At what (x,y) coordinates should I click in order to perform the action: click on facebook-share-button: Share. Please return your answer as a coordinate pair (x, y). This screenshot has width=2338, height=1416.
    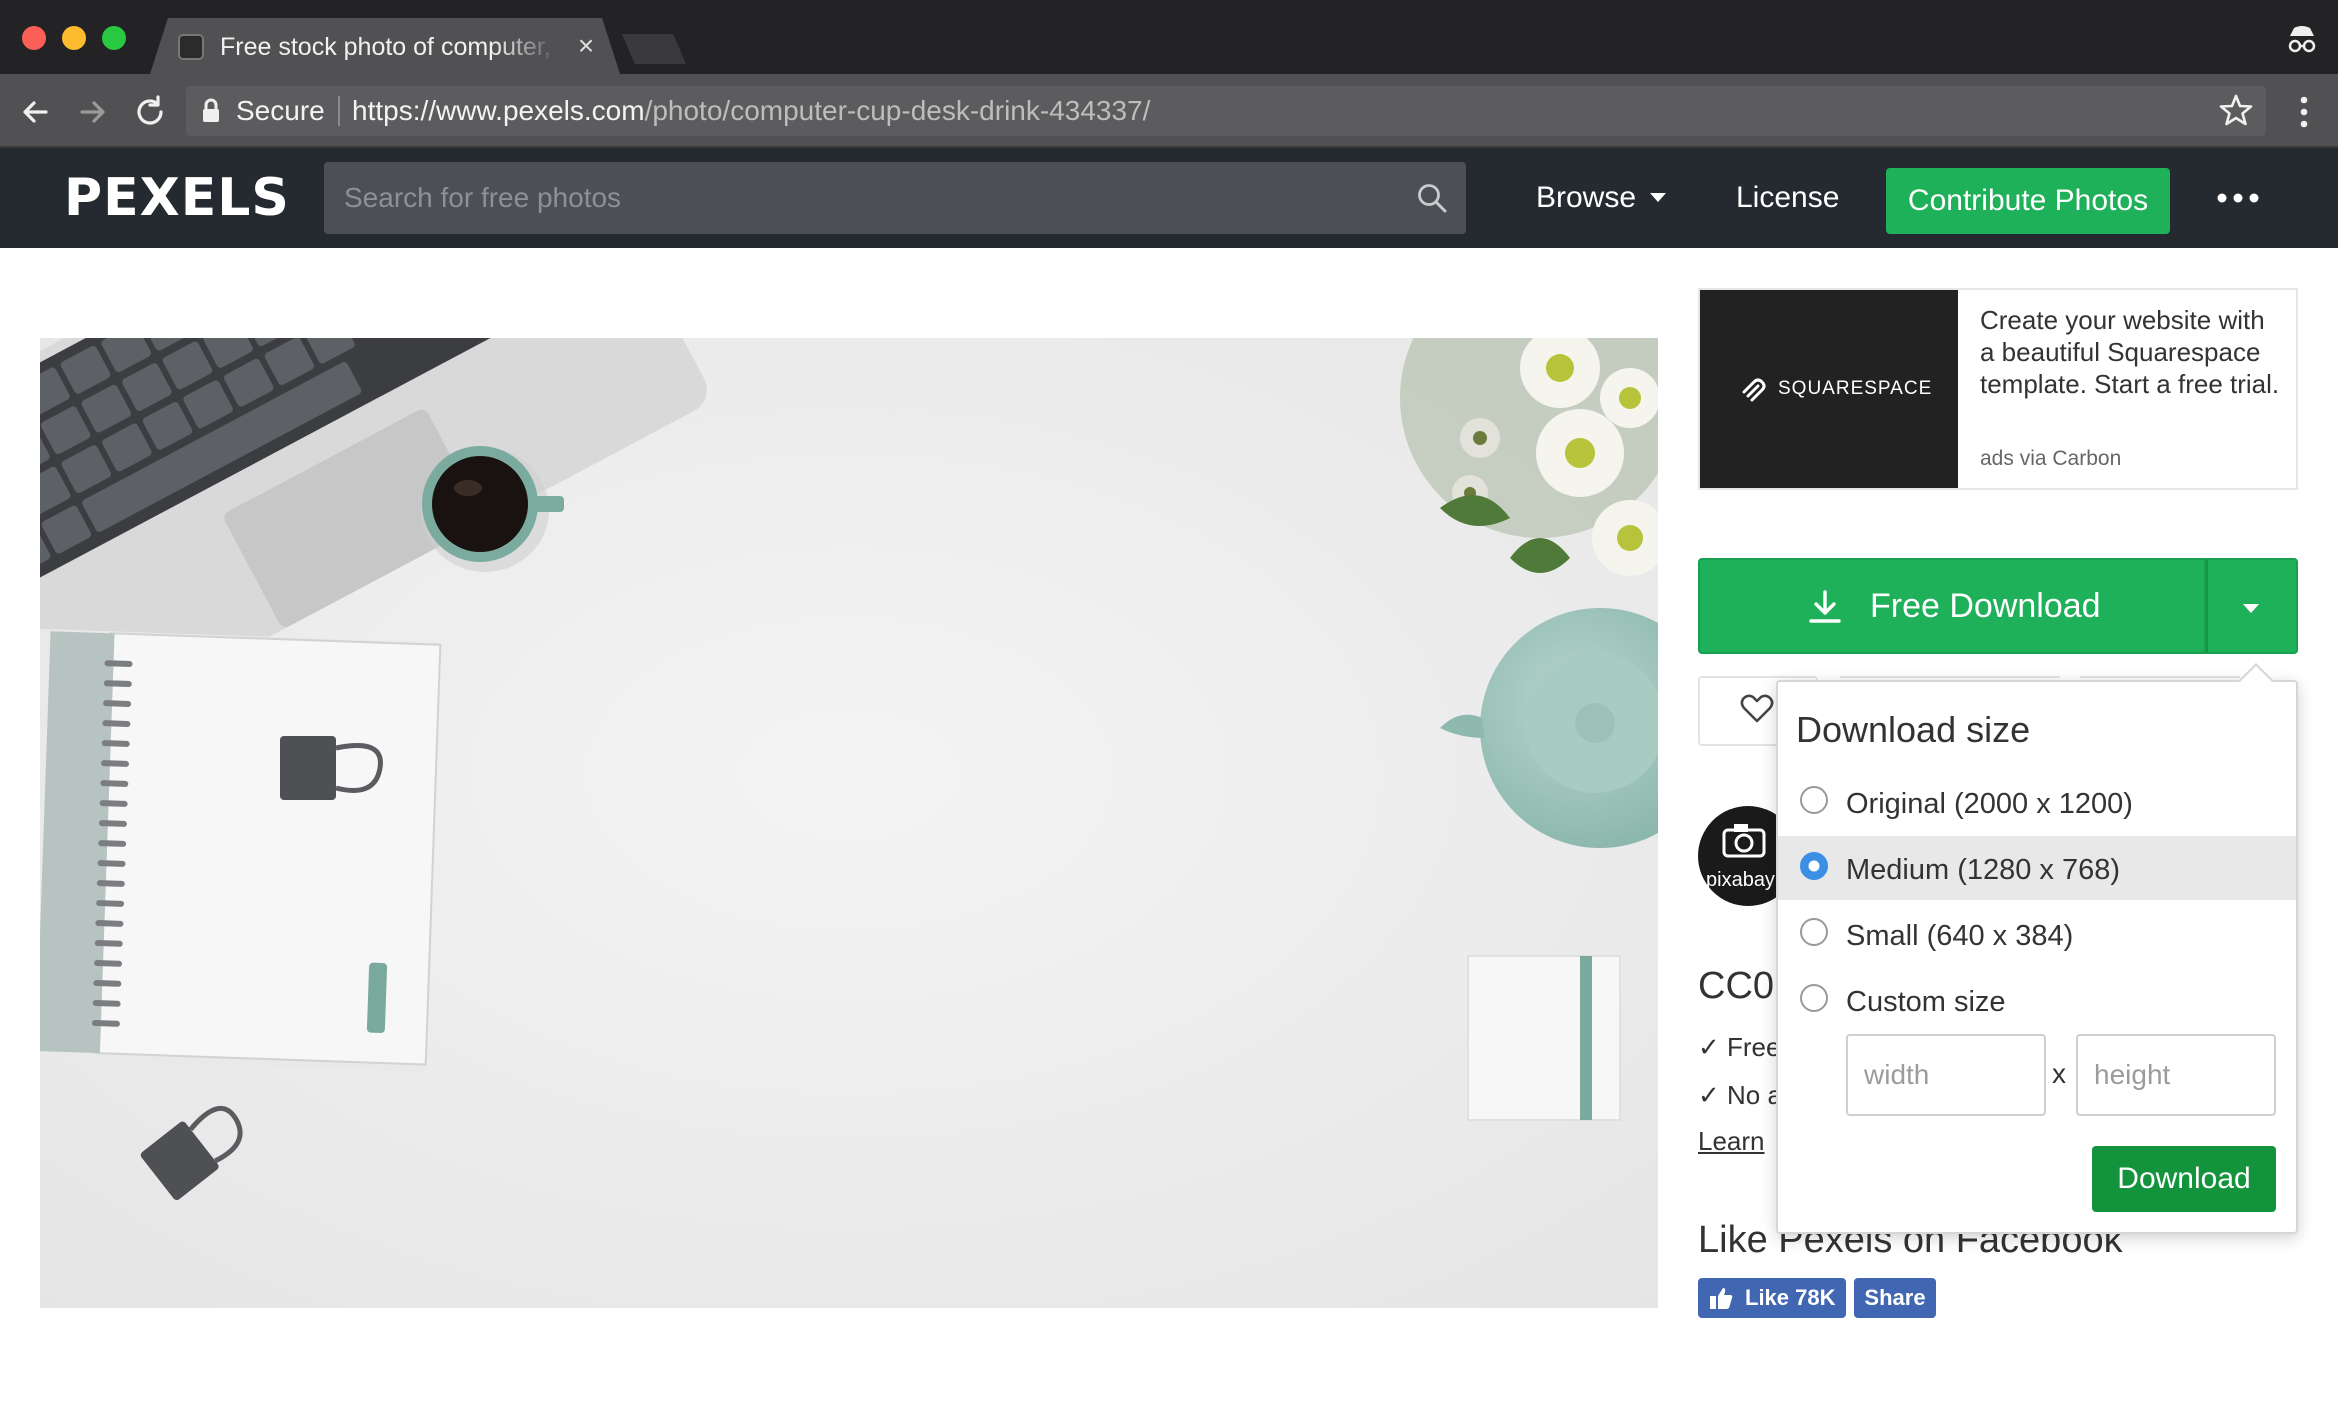
    Looking at the image, I should click on (1895, 1298).